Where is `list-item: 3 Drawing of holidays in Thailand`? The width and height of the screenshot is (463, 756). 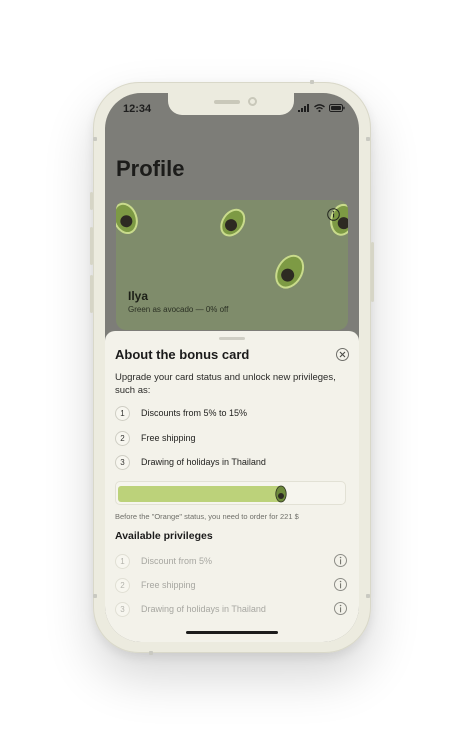 list-item: 3 Drawing of holidays in Thailand is located at coordinates (190, 462).